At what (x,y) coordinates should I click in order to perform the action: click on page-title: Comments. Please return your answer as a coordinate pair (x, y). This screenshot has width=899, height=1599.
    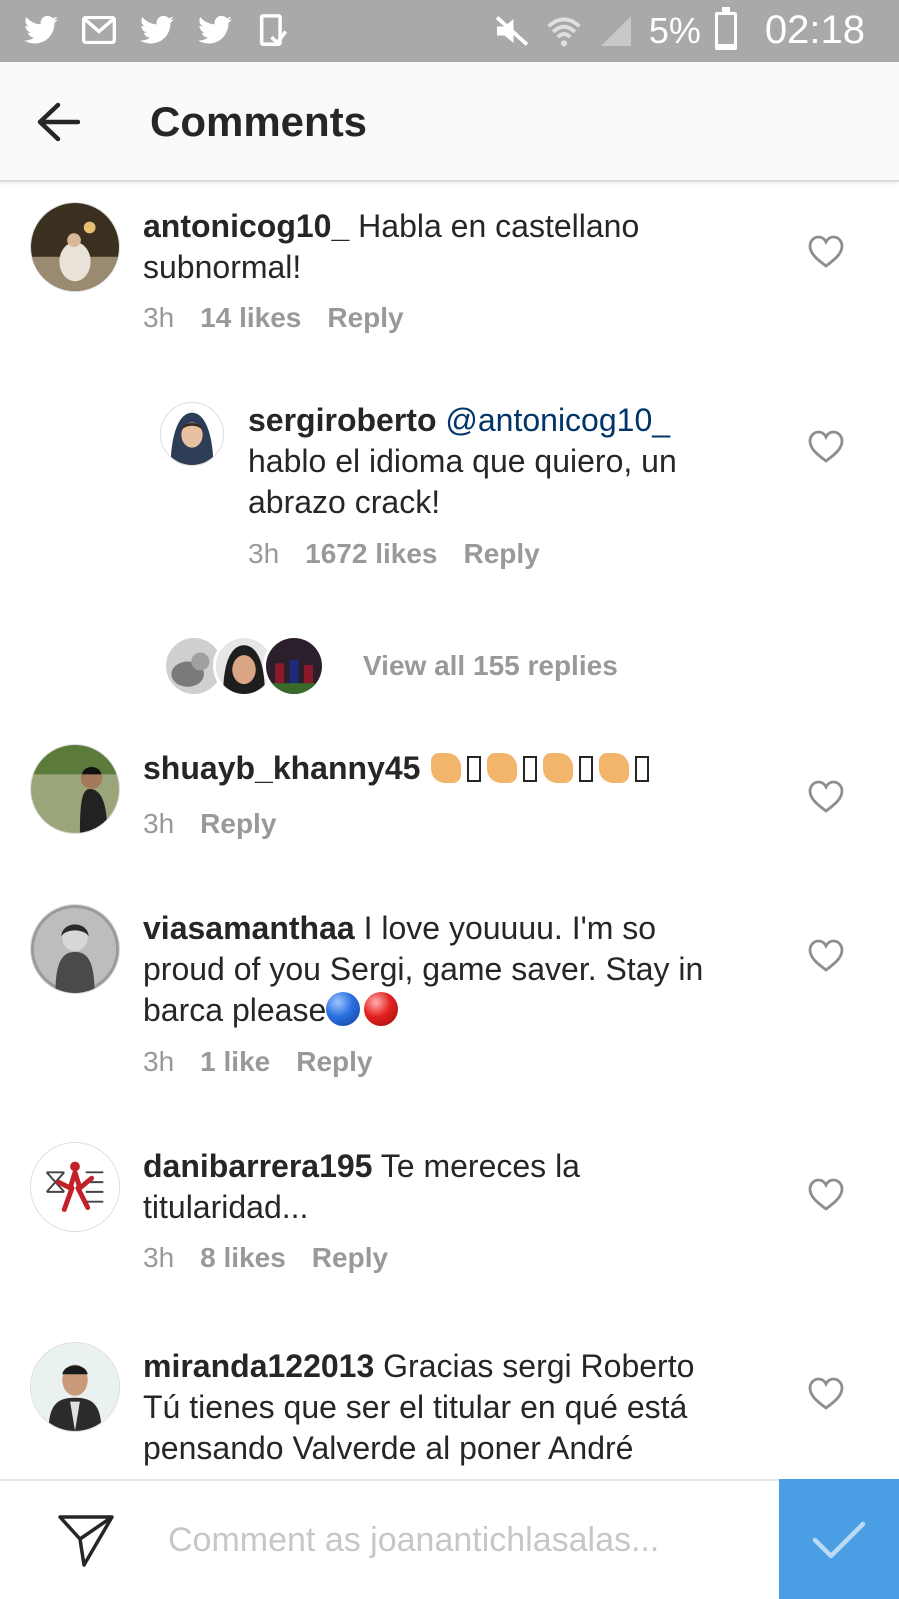
    Looking at the image, I should click on (259, 121).